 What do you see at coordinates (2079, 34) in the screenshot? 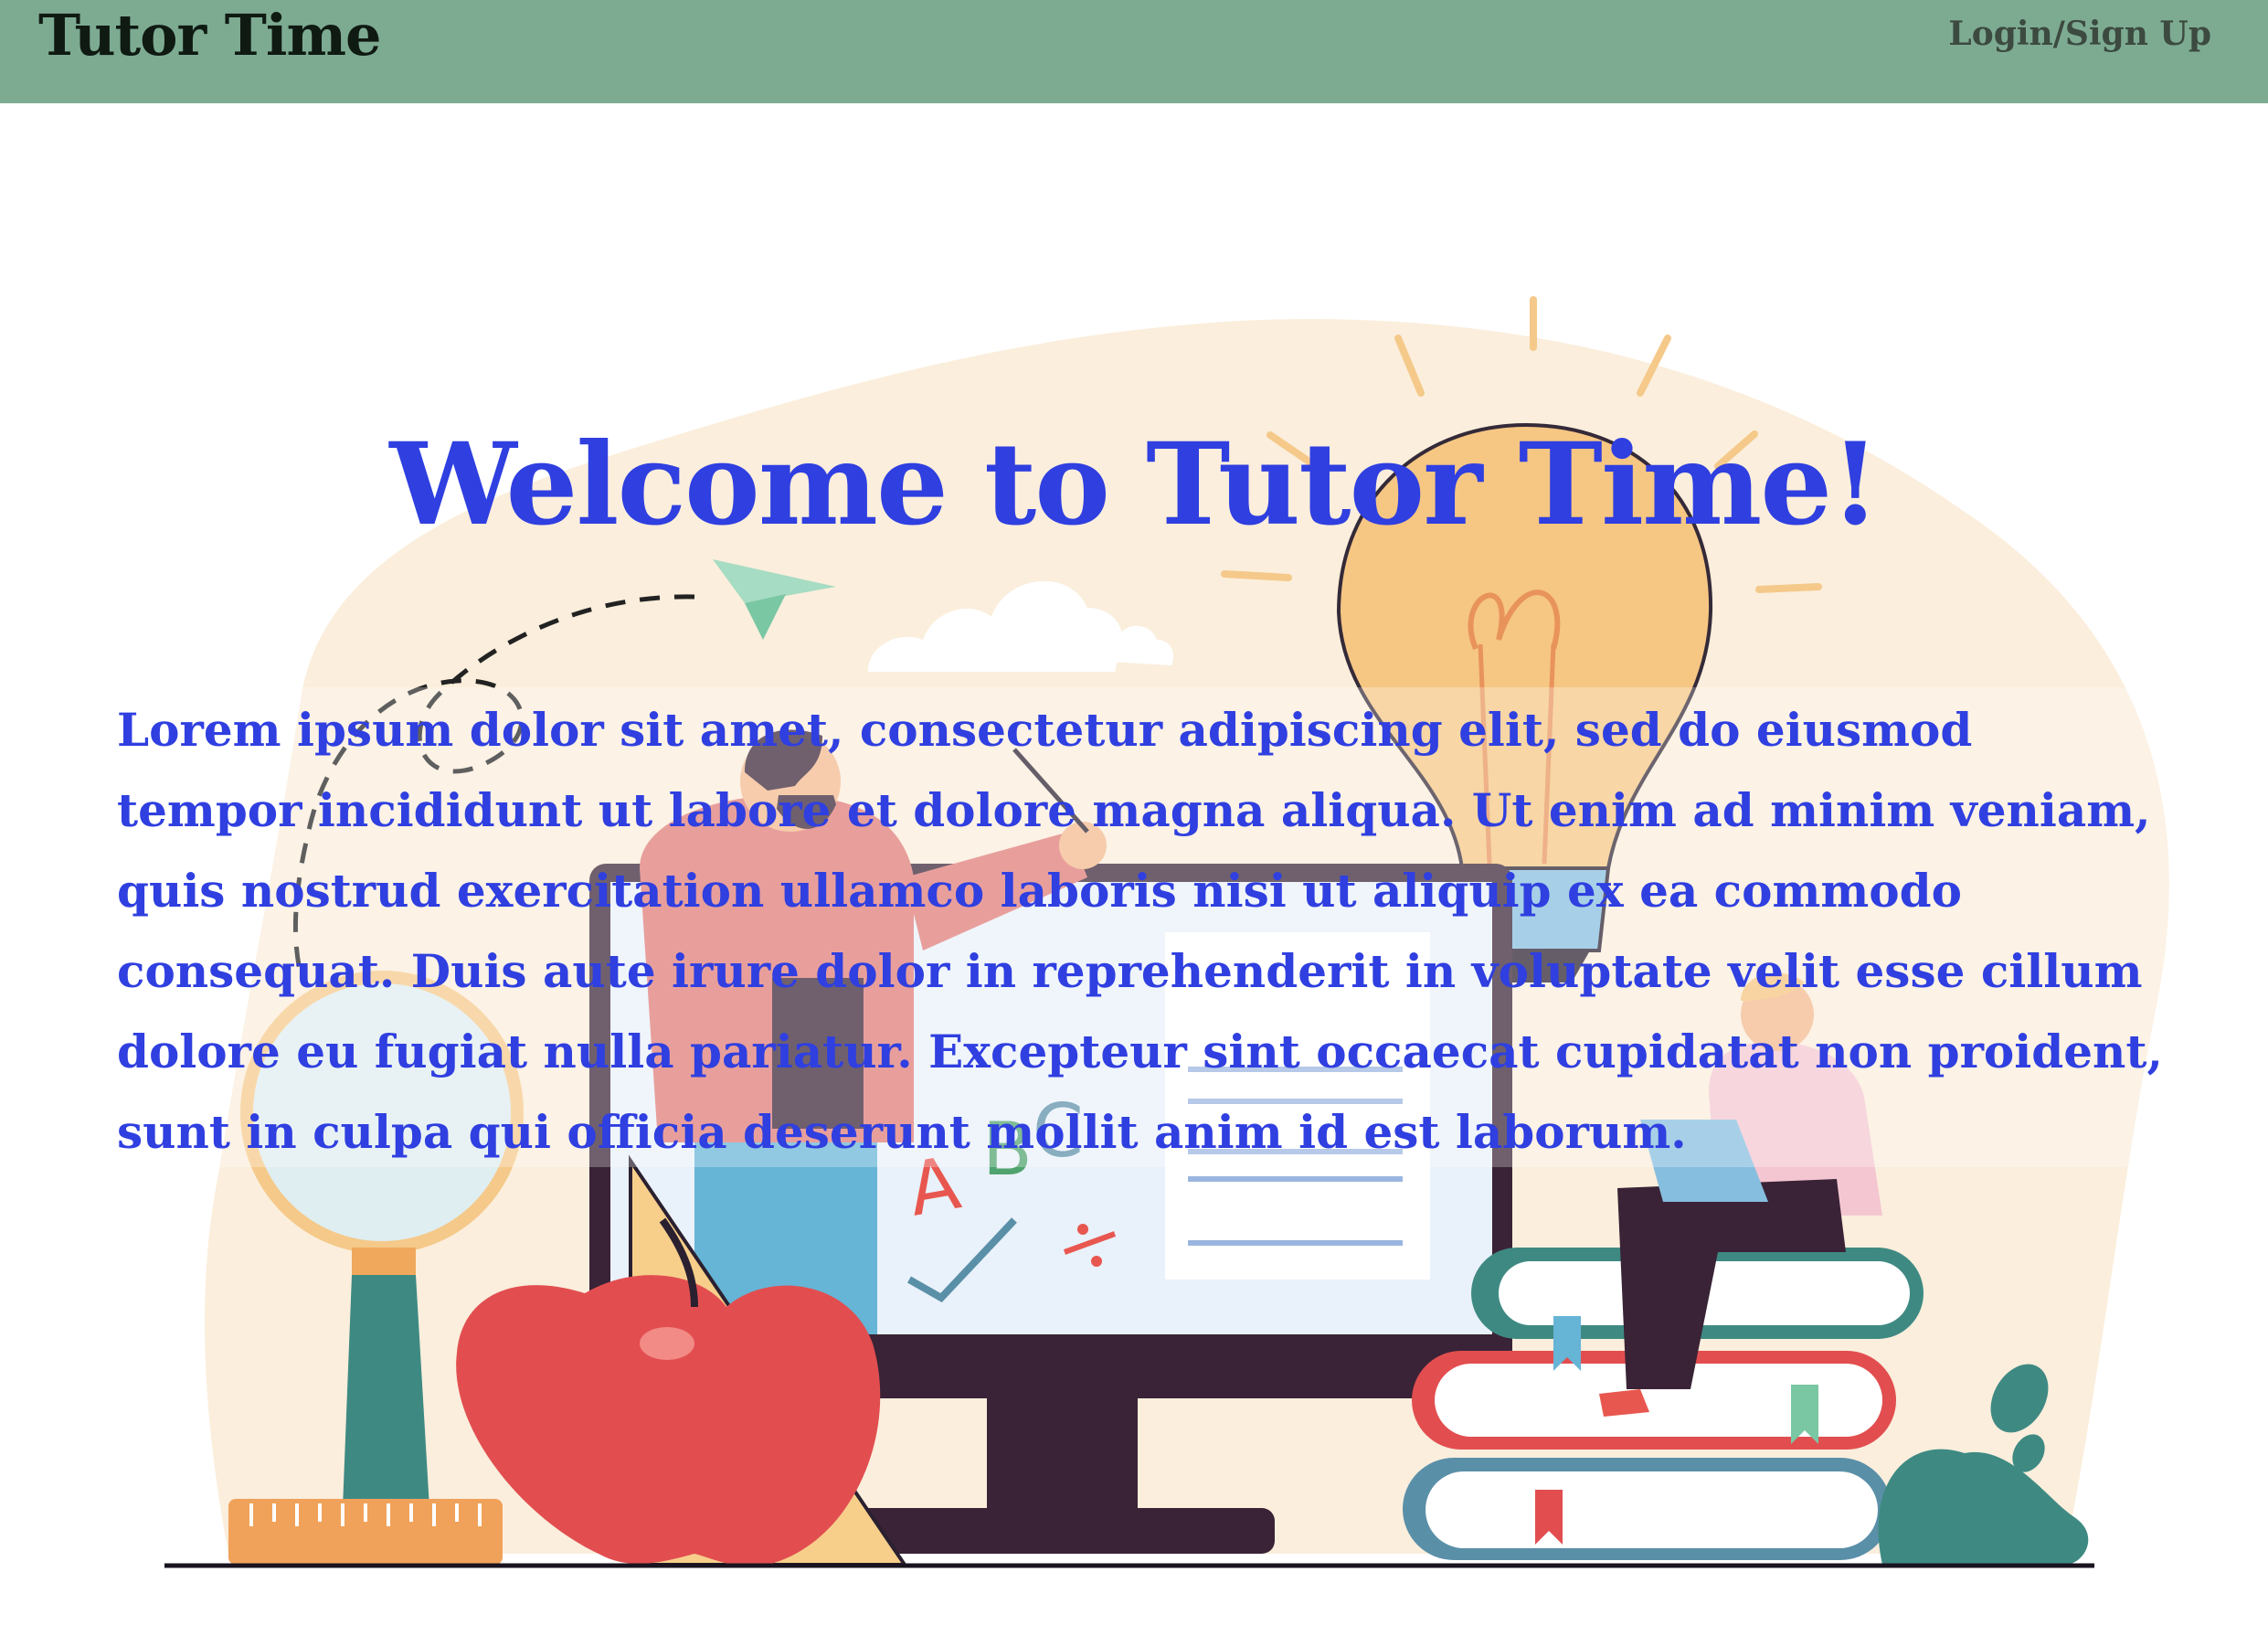
I see `login-signup-link: Login/Sign Up` at bounding box center [2079, 34].